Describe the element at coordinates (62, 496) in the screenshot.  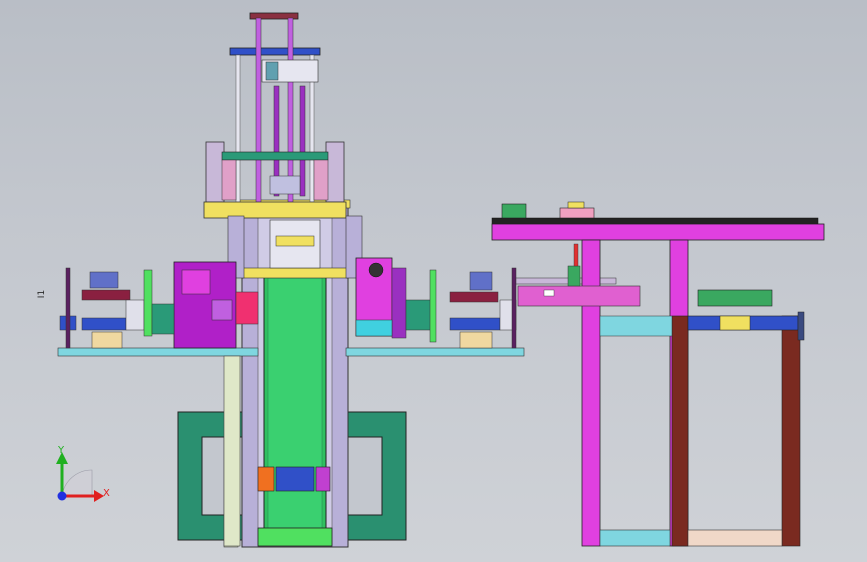
I see `z-axis-dot` at that location.